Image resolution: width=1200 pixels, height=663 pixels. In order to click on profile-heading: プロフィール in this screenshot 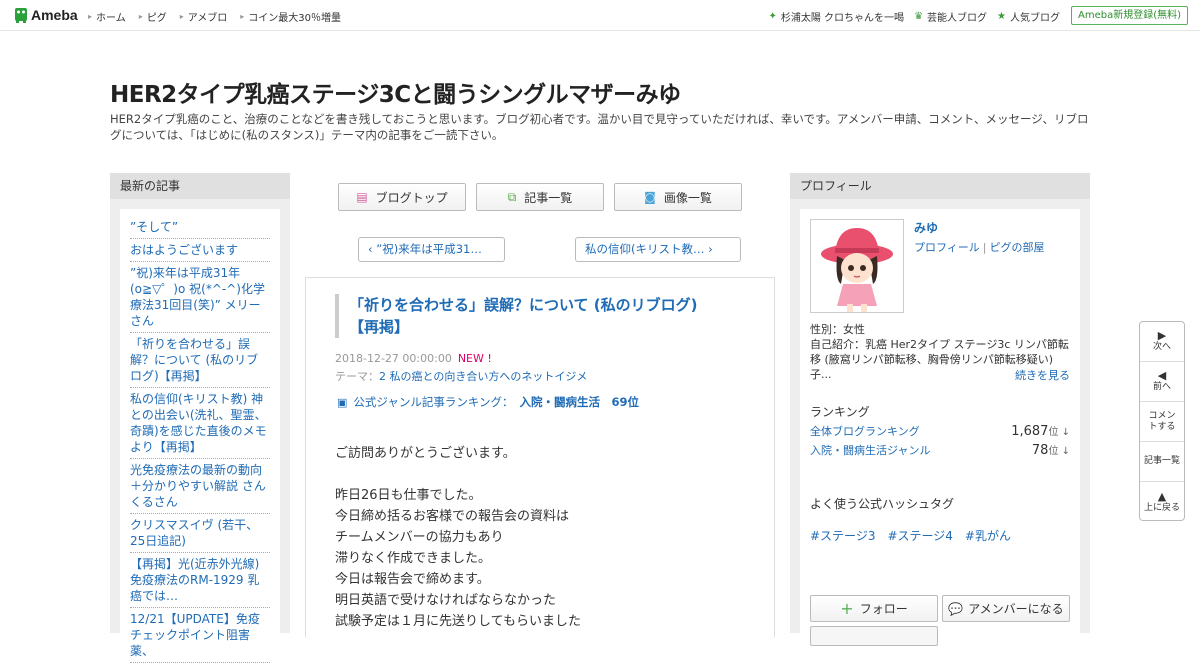, I will do `click(940, 186)`.